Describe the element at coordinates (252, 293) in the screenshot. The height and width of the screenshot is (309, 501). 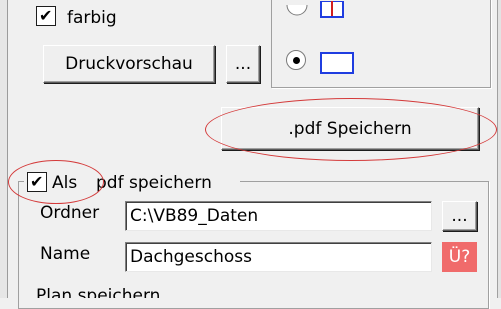
I see `bottom-section-clip: Plan speichern` at that location.